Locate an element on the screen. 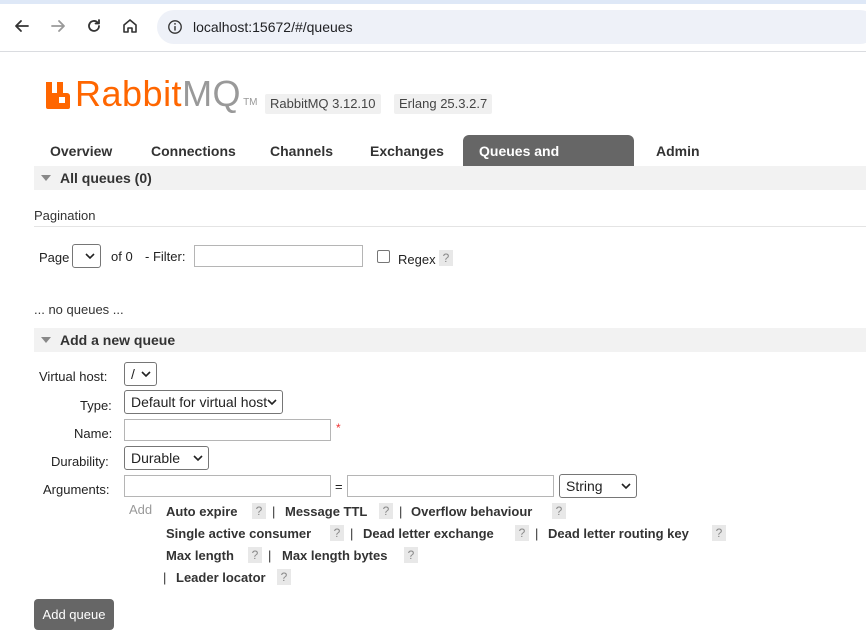 The height and width of the screenshot is (634, 866). durability-label: Durability: is located at coordinates (80, 461).